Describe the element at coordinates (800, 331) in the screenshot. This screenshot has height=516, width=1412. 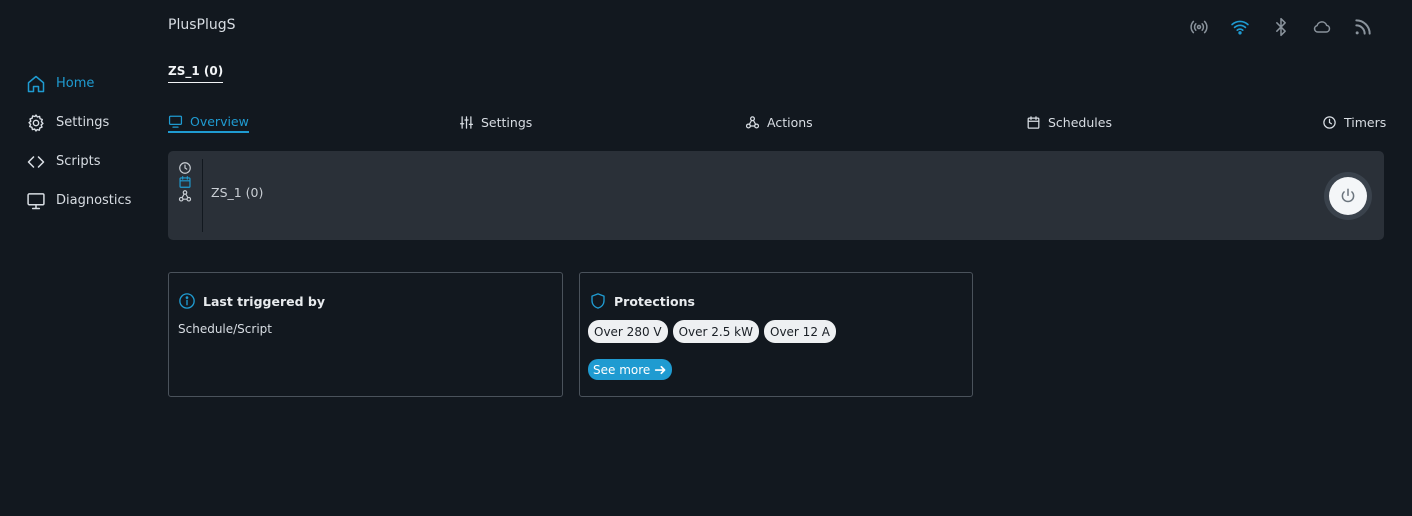
I see `protection-chip-current: Over 12 A` at that location.